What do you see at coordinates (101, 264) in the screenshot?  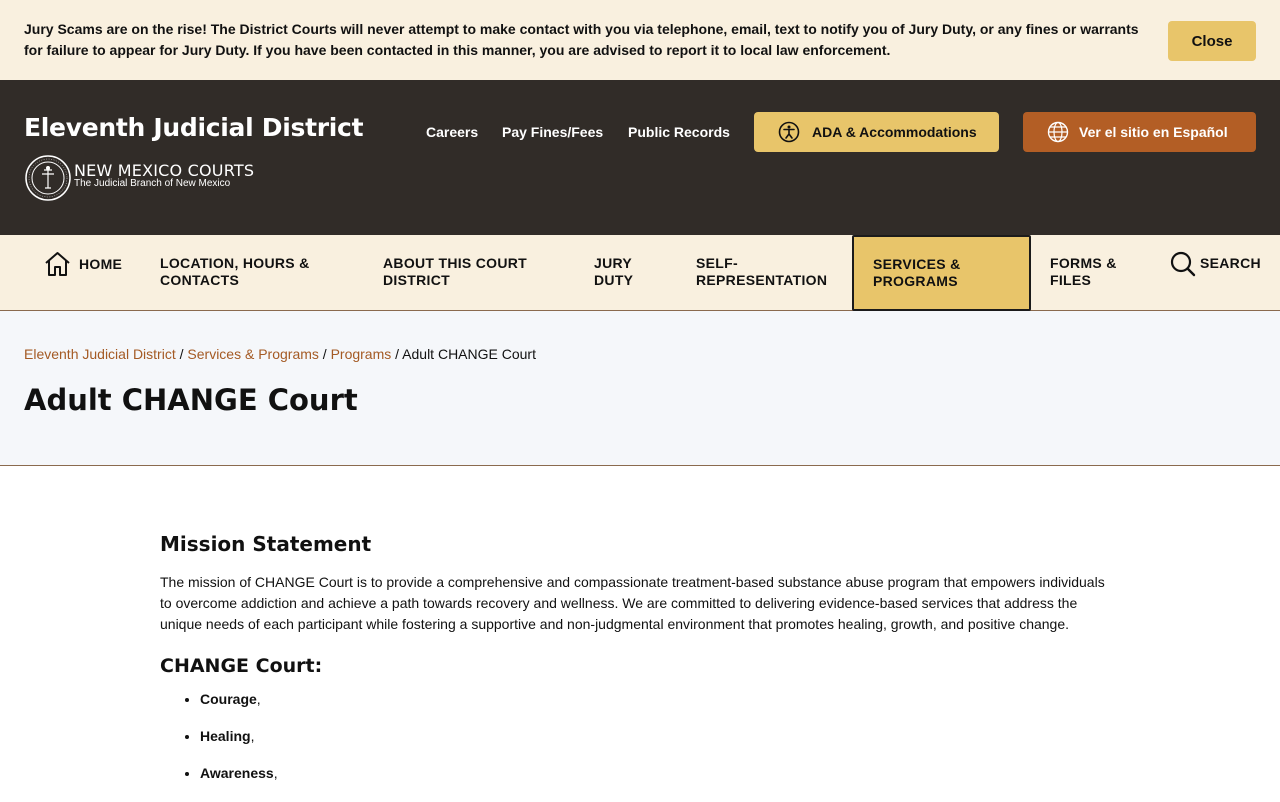 I see `nav-home-label: HOME` at bounding box center [101, 264].